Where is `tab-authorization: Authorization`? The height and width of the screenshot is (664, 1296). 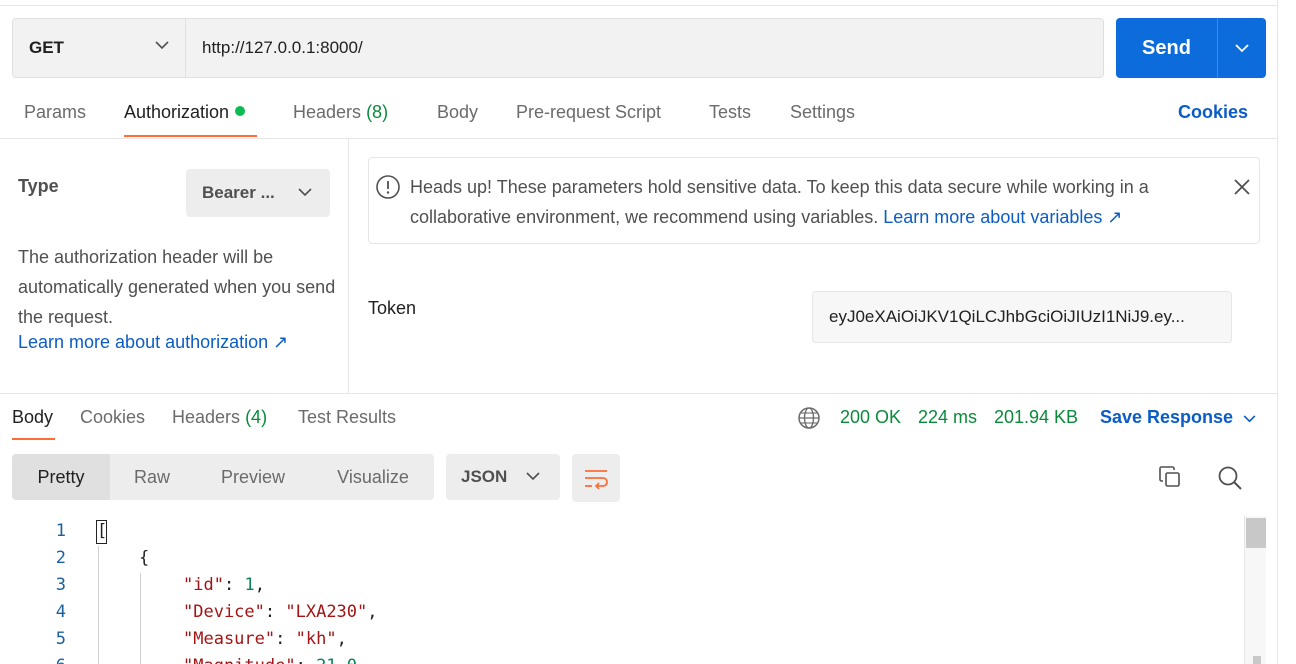
tab-authorization: Authorization is located at coordinates (185, 112).